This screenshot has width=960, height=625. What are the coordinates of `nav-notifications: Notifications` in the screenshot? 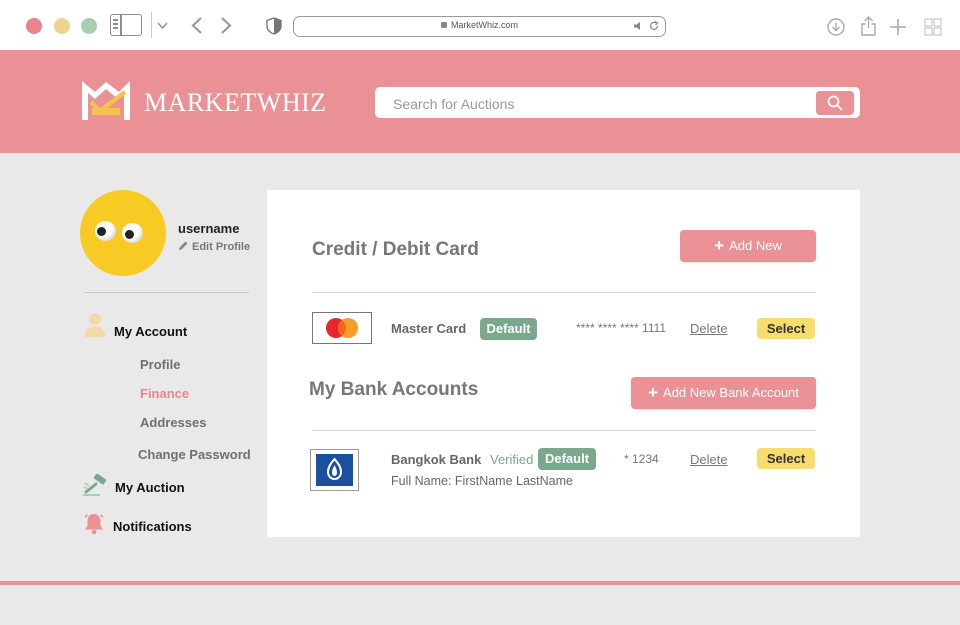 It's located at (152, 526).